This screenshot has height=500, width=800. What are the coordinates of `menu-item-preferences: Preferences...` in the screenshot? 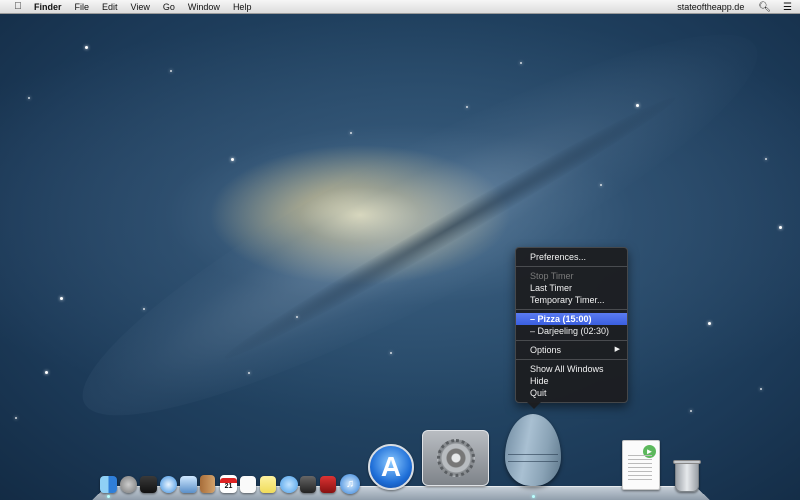 It's located at (571, 257).